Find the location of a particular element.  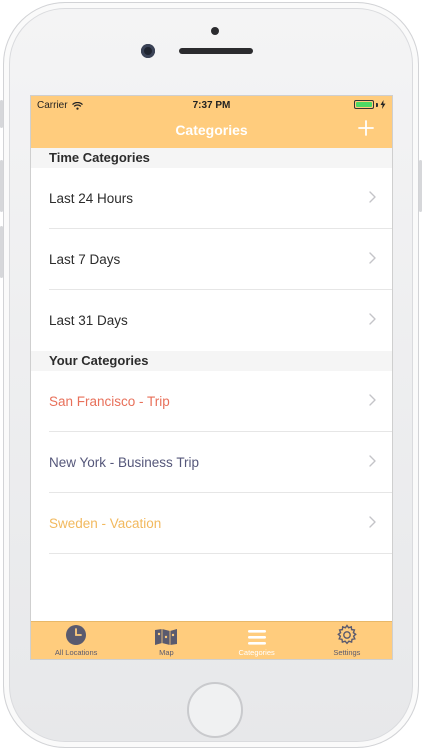

tab-categories: Categories is located at coordinates (257, 640).